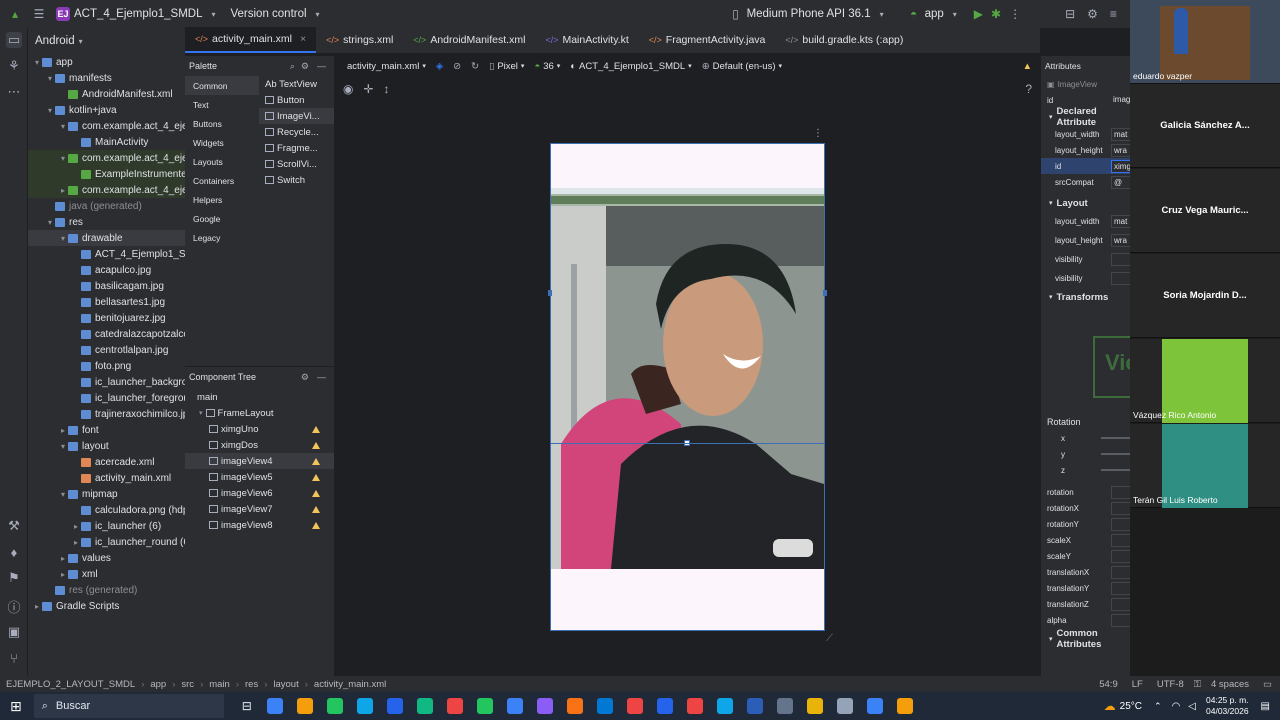 This screenshot has width=1280, height=720. Describe the element at coordinates (106, 318) in the screenshot. I see `tree-item: benitojuarez.jpg` at that location.